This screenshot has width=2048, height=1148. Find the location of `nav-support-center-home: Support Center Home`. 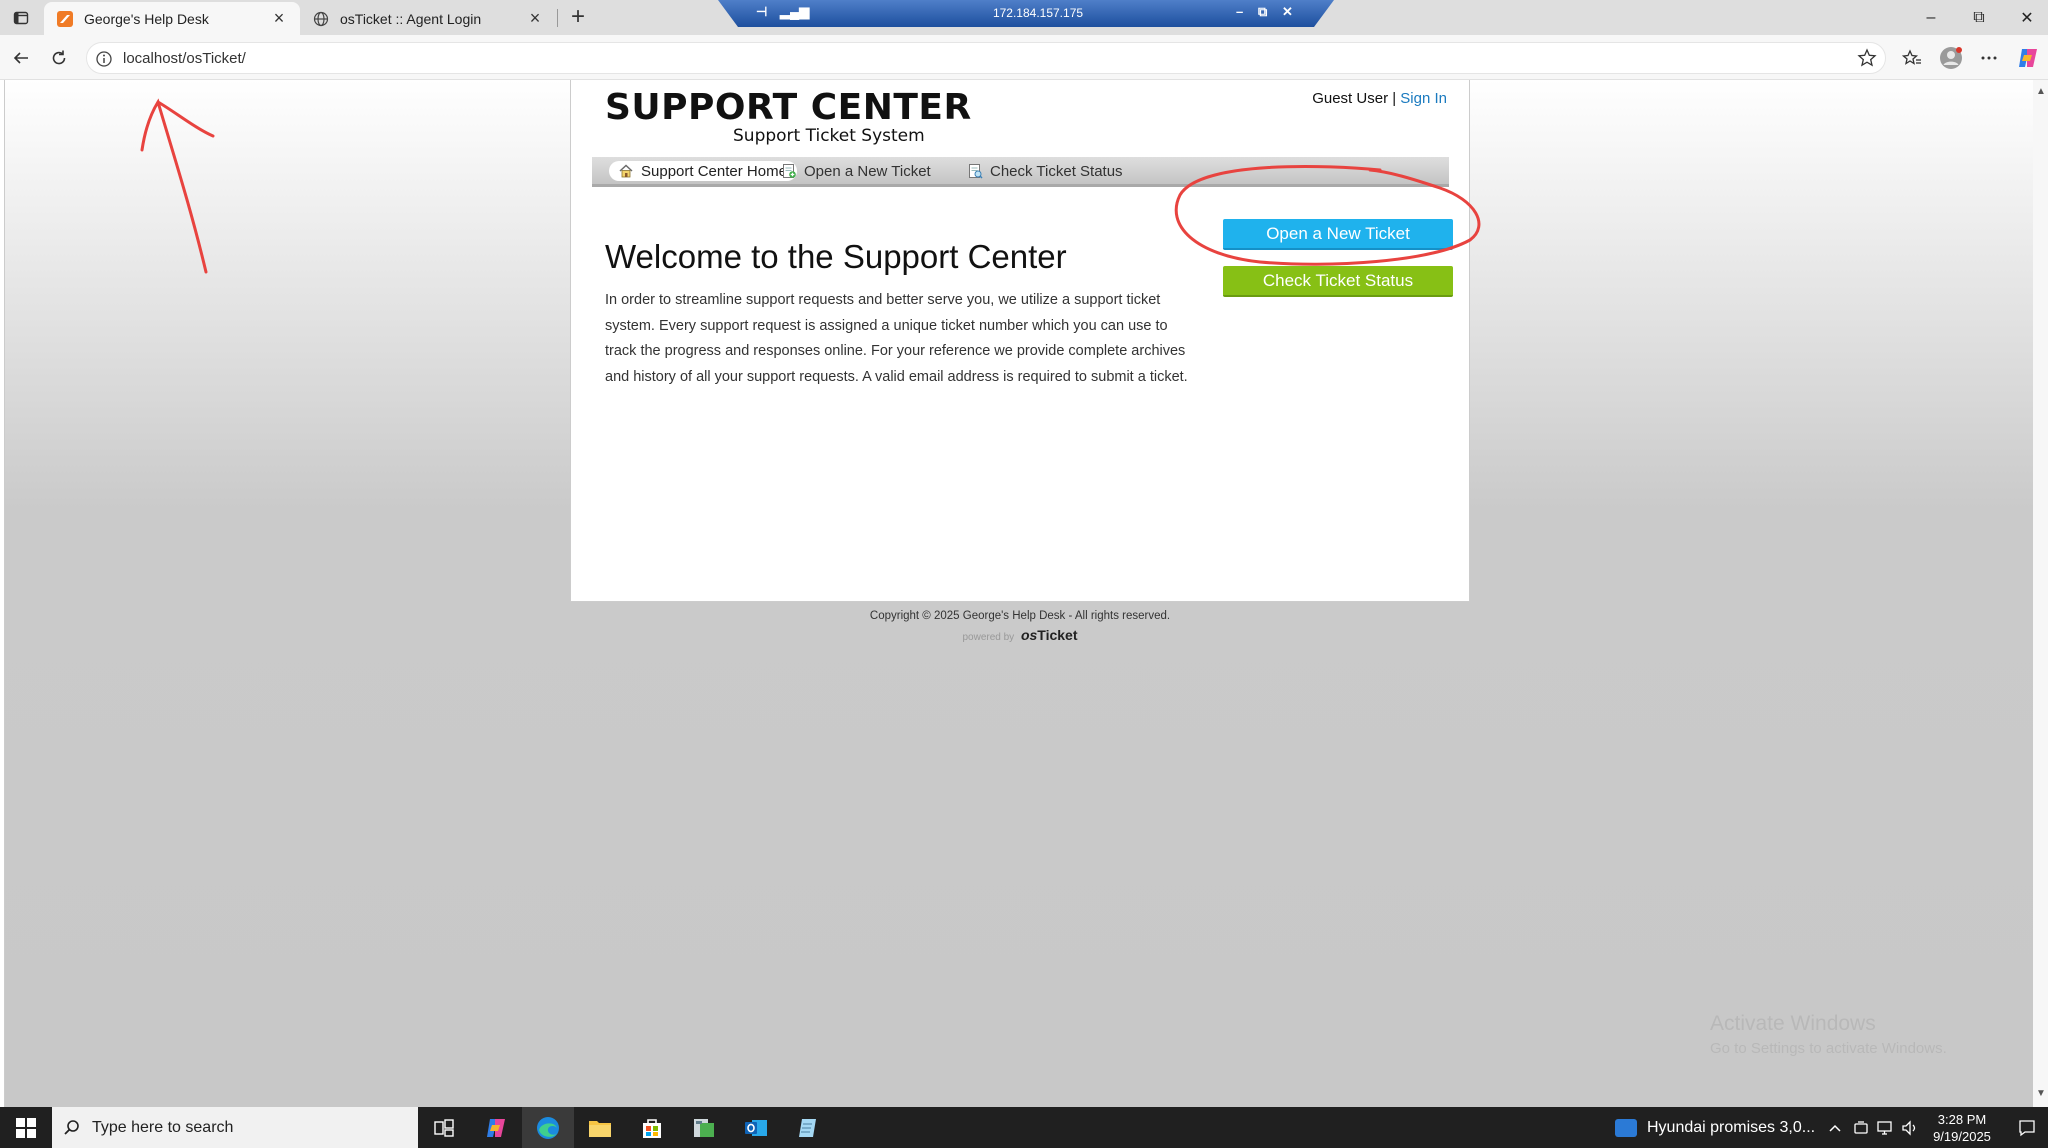

nav-support-center-home: Support Center Home is located at coordinates (703, 171).